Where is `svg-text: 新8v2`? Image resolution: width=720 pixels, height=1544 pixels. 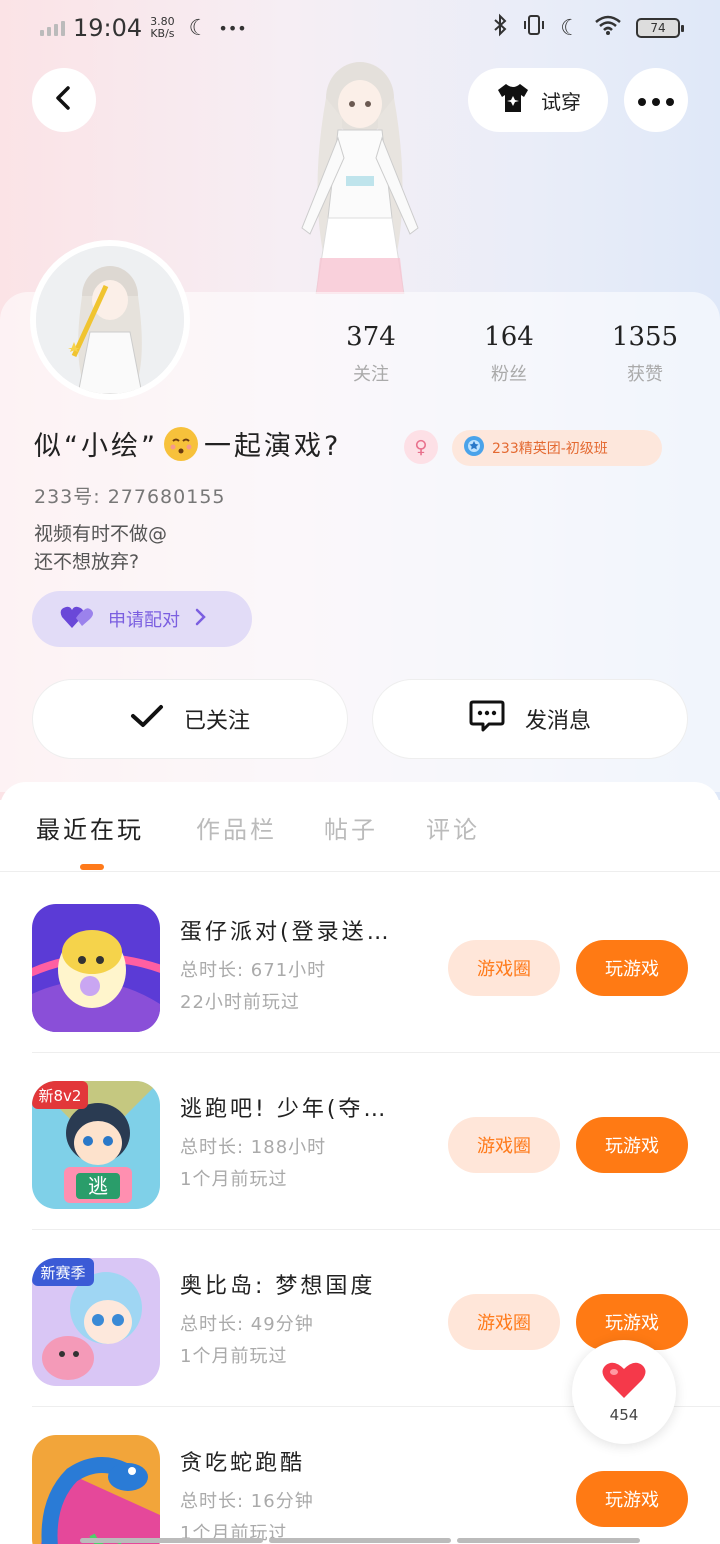
svg-text: 新8v2 is located at coordinates (60, 1096).